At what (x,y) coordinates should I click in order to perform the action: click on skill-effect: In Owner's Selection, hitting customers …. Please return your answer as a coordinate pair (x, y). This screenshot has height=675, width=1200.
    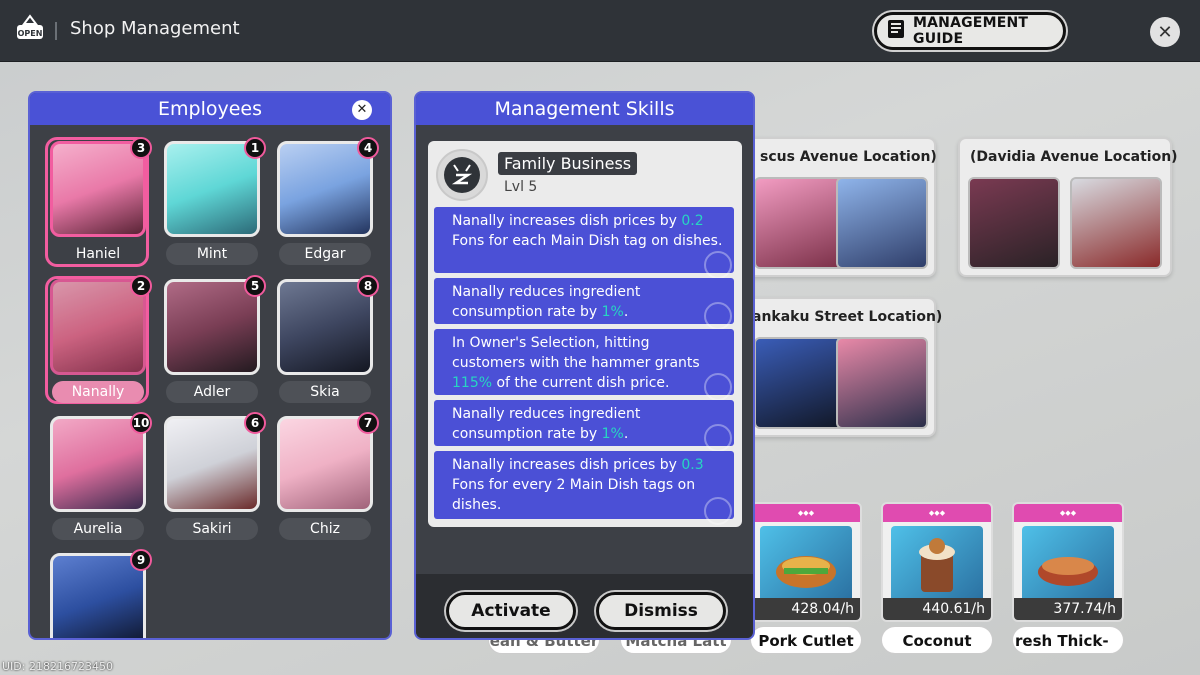
    Looking at the image, I should click on (584, 365).